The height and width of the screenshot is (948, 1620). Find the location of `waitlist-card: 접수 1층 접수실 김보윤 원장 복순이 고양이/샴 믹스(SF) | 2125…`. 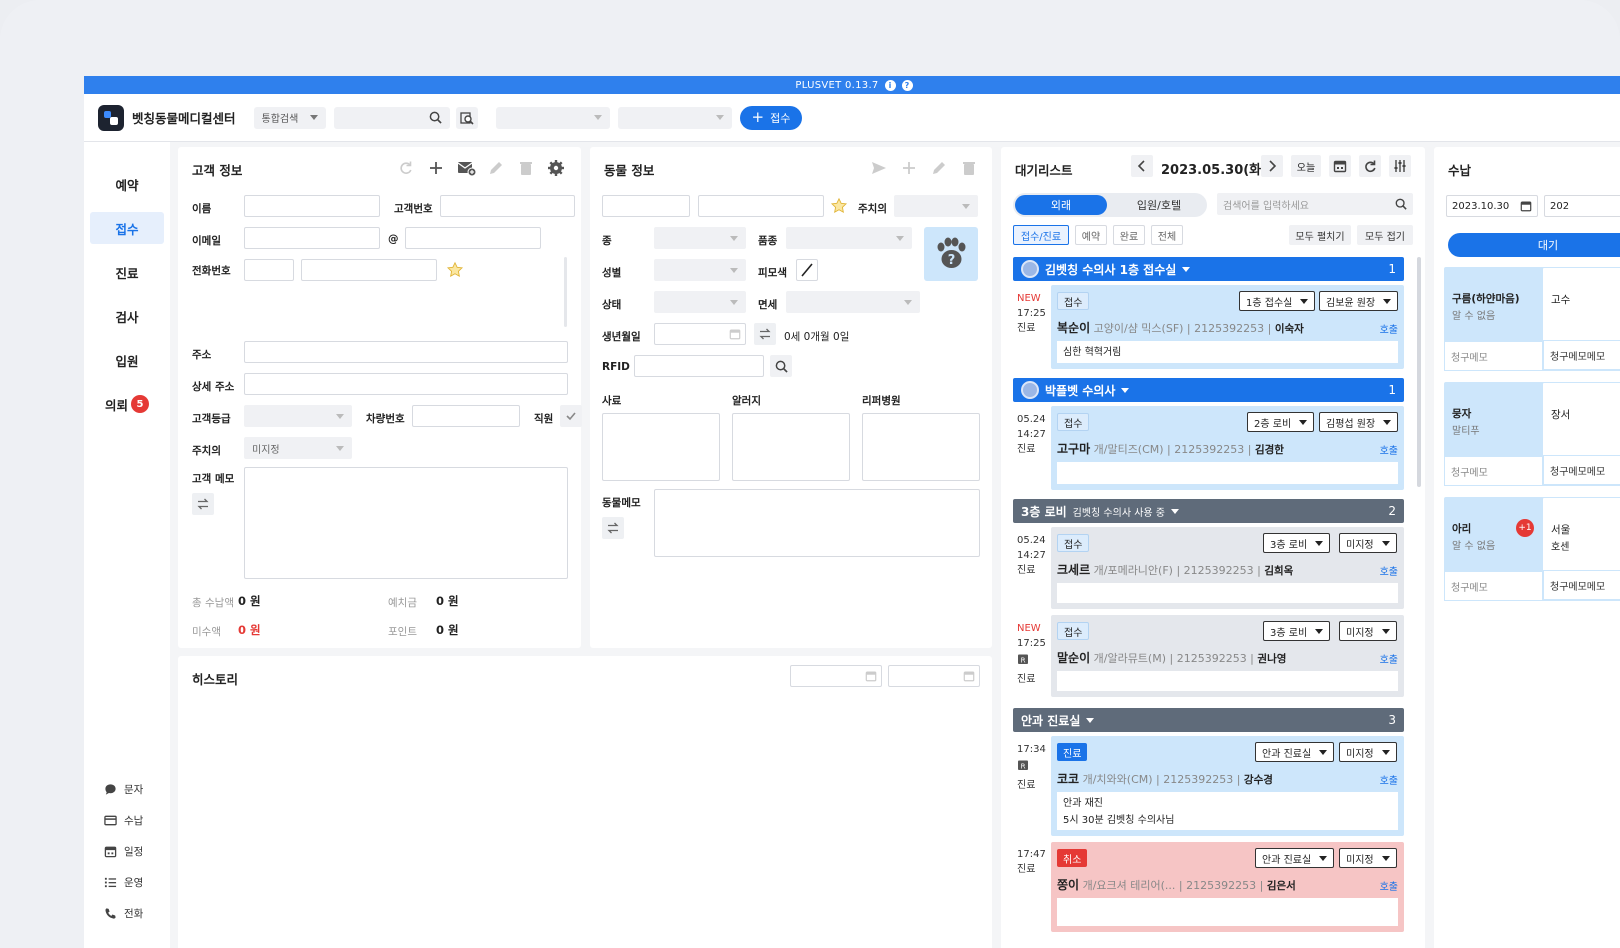

waitlist-card: 접수 1층 접수실 김보윤 원장 복순이 고양이/샴 믹스(SF) | 2125… is located at coordinates (1227, 327).